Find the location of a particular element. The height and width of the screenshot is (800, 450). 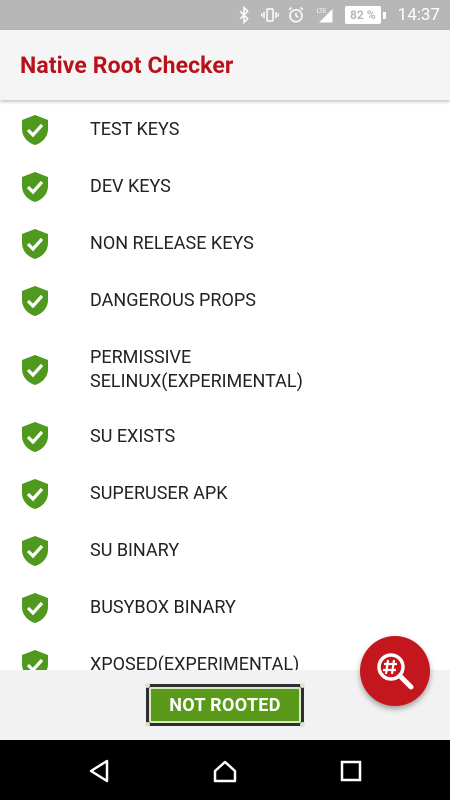

check-item-su-binary: SU BINARY is located at coordinates (225, 551).